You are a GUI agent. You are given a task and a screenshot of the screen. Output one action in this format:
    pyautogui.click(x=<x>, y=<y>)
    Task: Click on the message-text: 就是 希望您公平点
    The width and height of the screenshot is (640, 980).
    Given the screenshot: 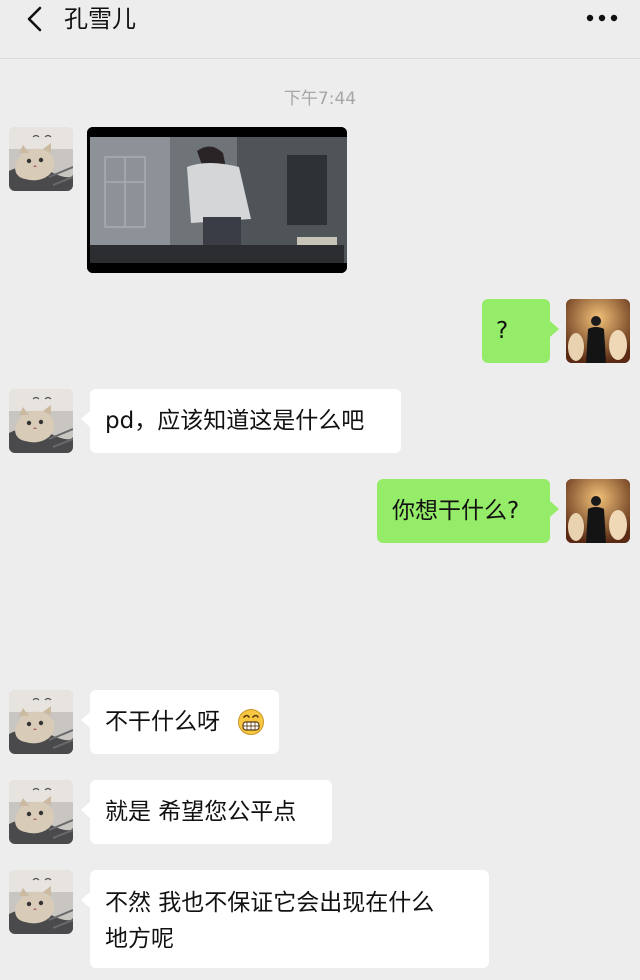 What is the action you would take?
    pyautogui.click(x=201, y=812)
    